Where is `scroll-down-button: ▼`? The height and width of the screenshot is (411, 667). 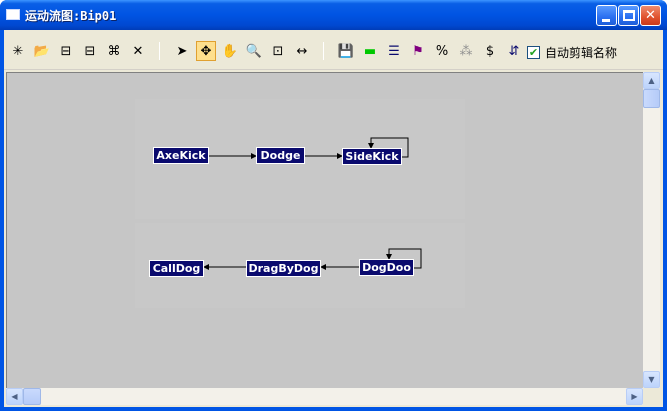 scroll-down-button: ▼ is located at coordinates (651, 379).